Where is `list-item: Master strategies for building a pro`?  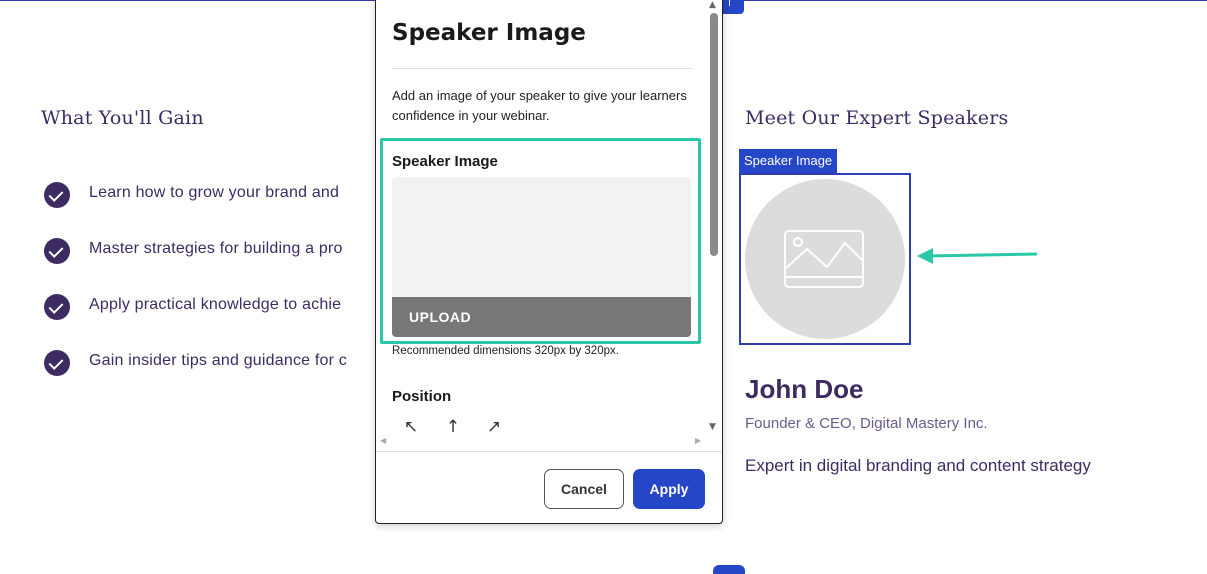 list-item: Master strategies for building a pro is located at coordinates (214, 266).